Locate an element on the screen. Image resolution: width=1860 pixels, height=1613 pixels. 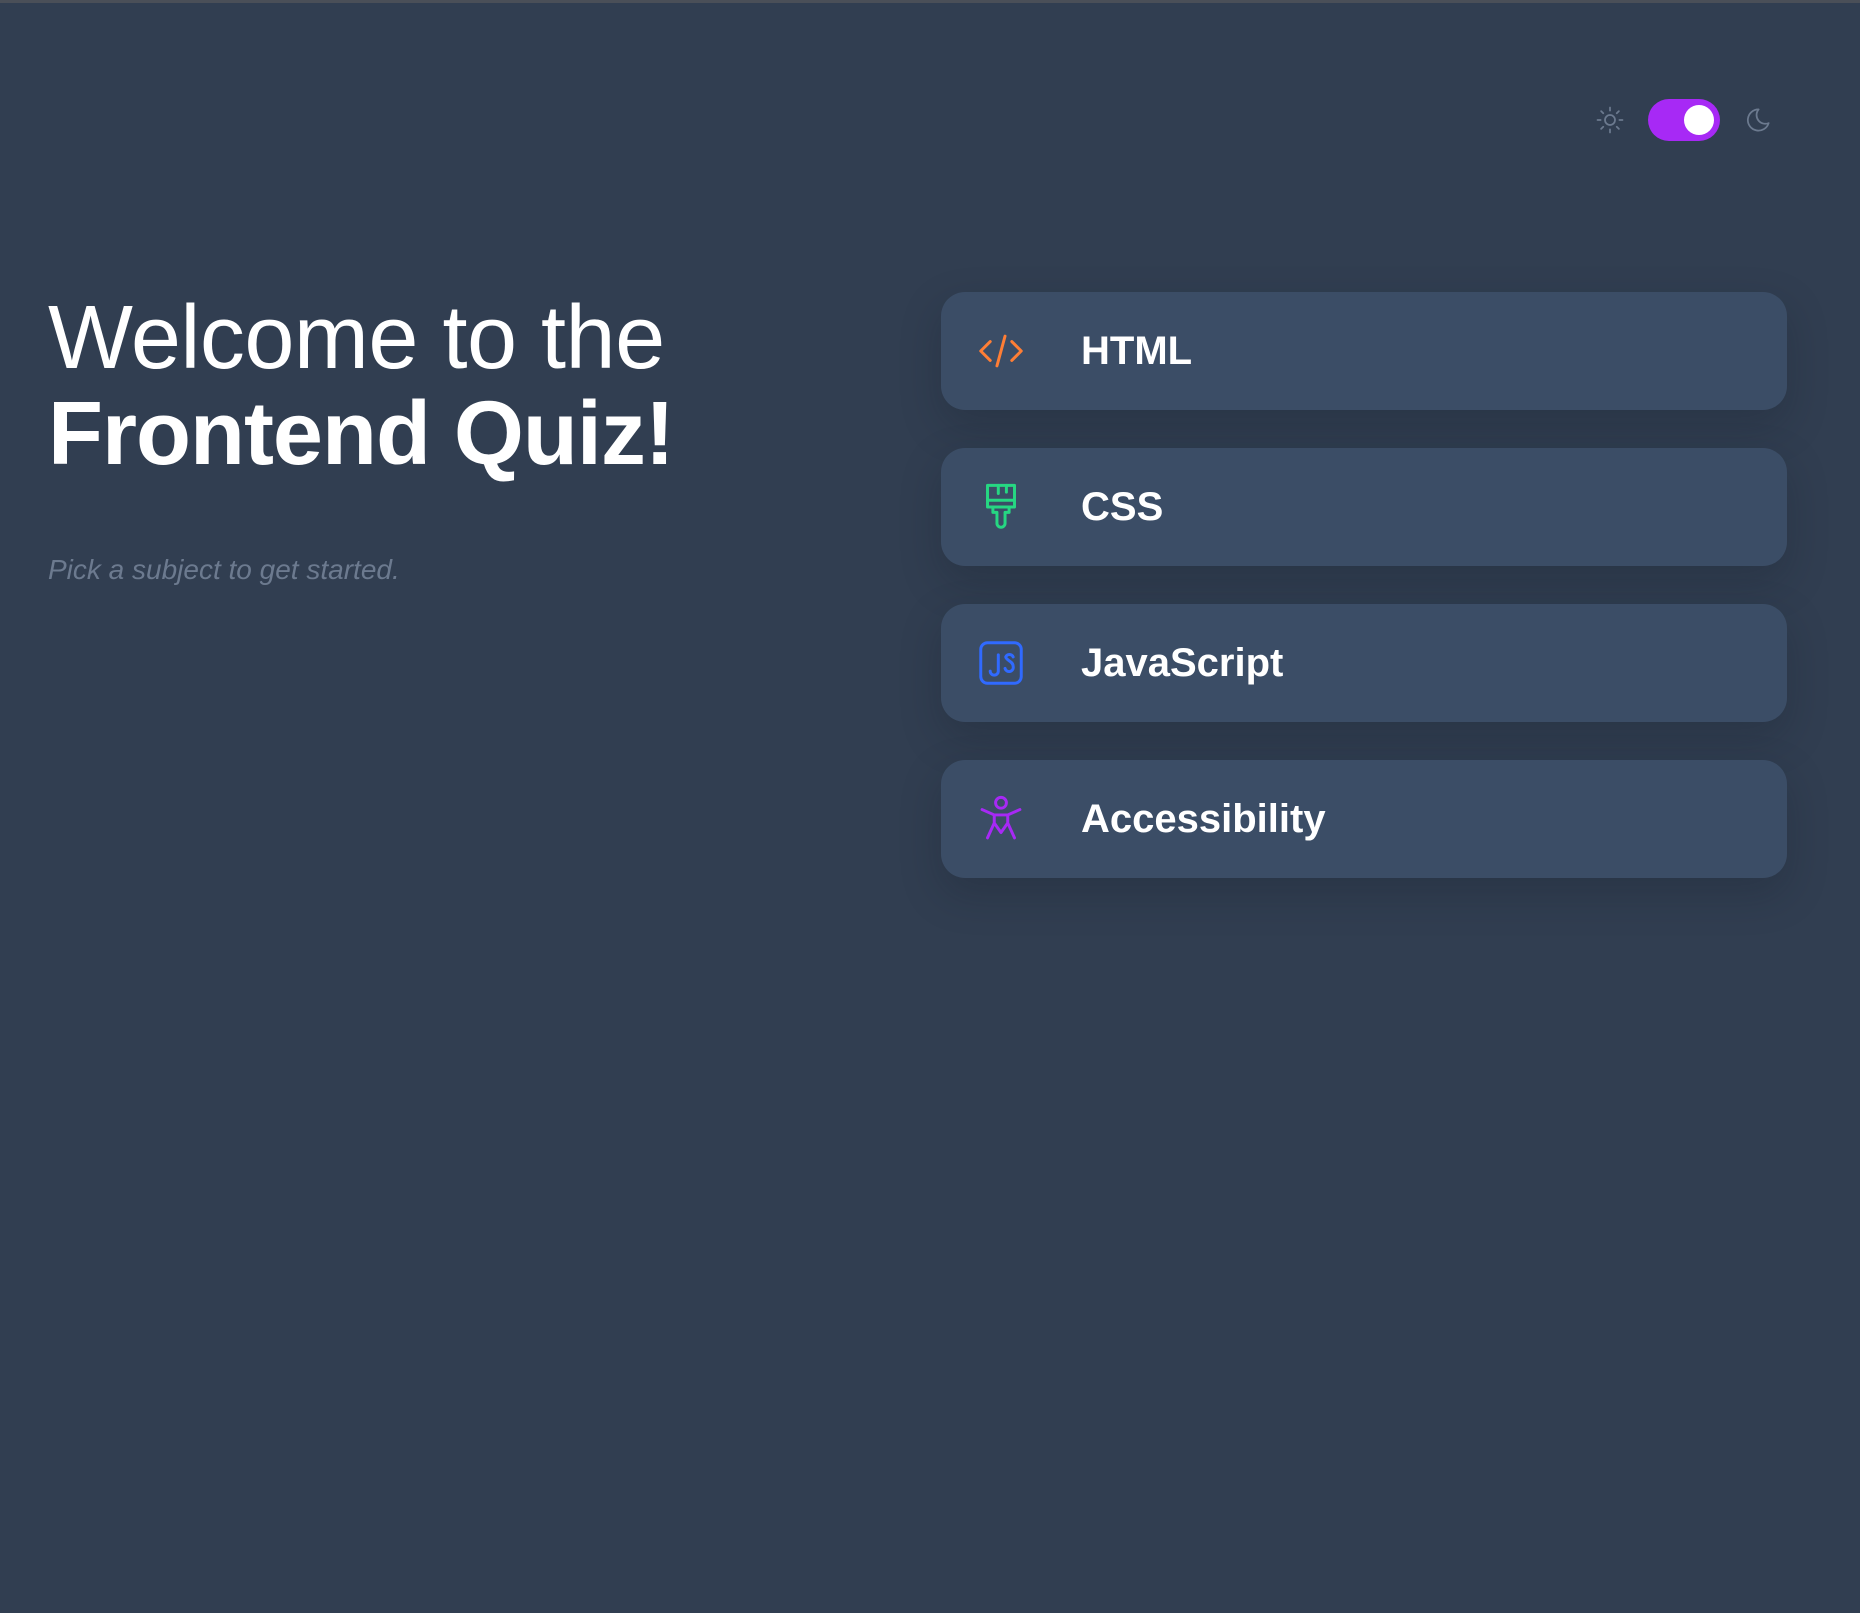
subject-html-button: HTML is located at coordinates (1364, 351).